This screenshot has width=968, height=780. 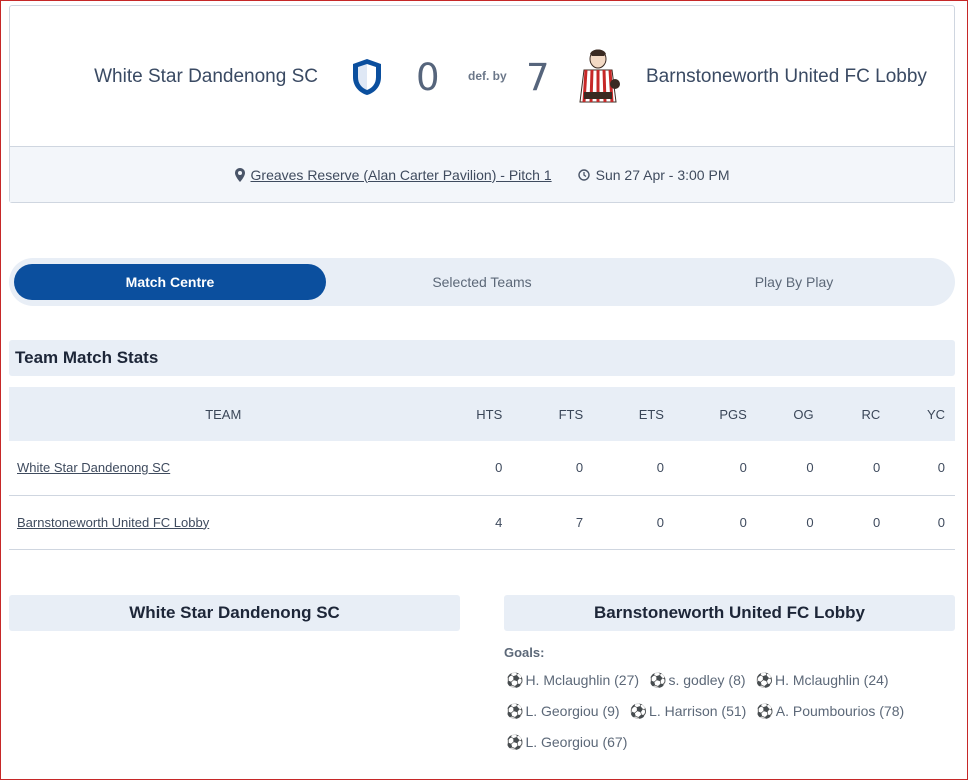 I want to click on goal-scorer: A. Poumbourios (78), so click(x=840, y=711).